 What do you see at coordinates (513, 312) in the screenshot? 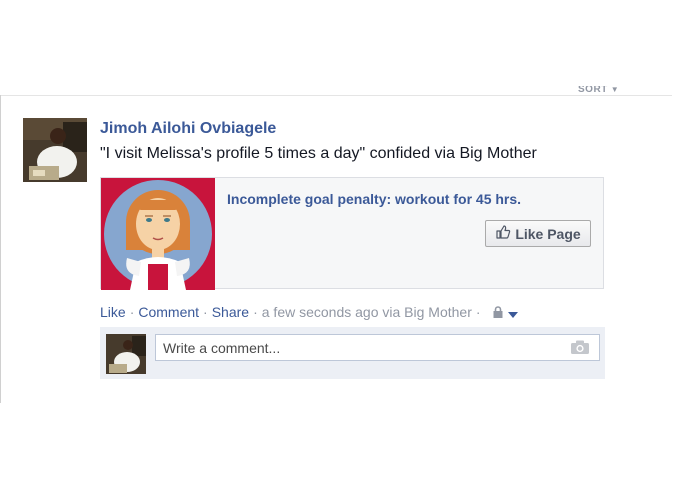
I see `privacy-dropdown-icon` at bounding box center [513, 312].